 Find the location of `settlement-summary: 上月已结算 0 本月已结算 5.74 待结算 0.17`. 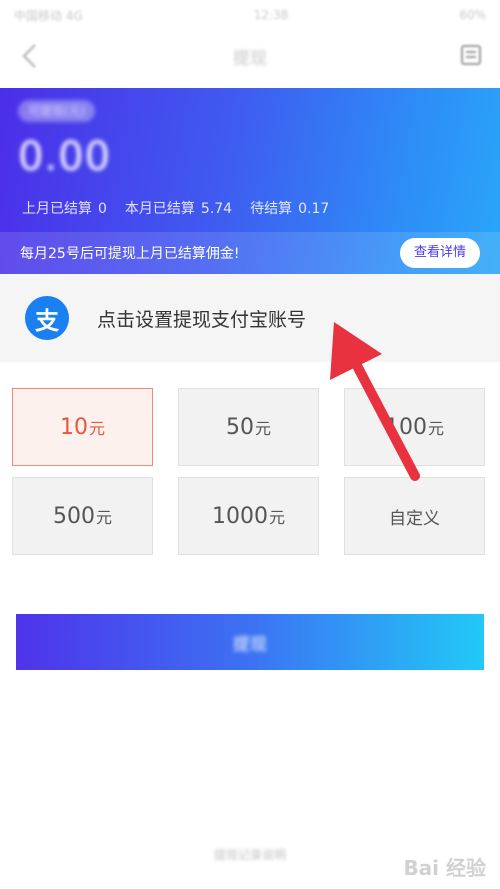

settlement-summary: 上月已结算 0 本月已结算 5.74 待结算 0.17 is located at coordinates (175, 208).